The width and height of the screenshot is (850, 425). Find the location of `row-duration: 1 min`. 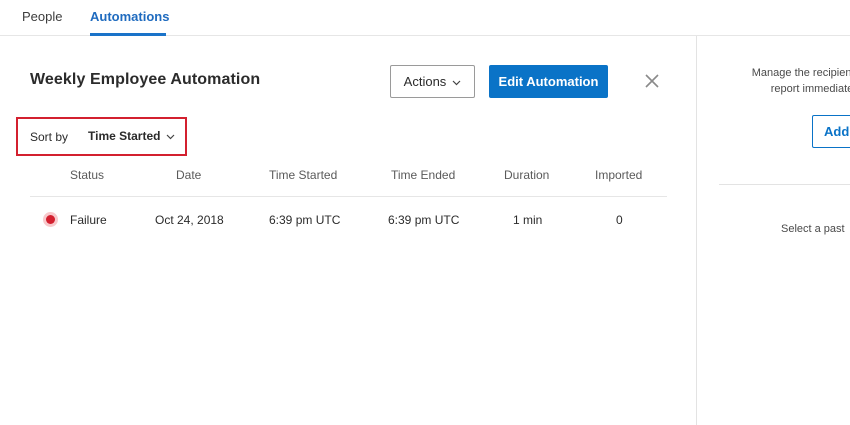

row-duration: 1 min is located at coordinates (528, 220).